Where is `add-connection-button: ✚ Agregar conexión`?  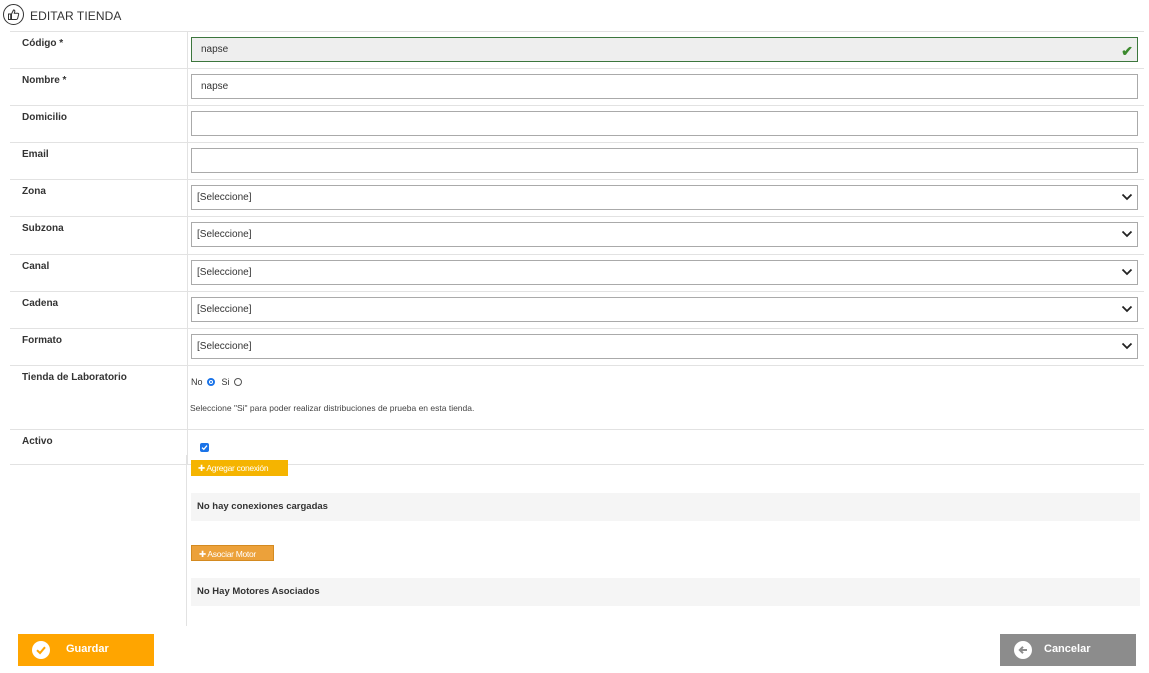
add-connection-button: ✚ Agregar conexión is located at coordinates (239, 468).